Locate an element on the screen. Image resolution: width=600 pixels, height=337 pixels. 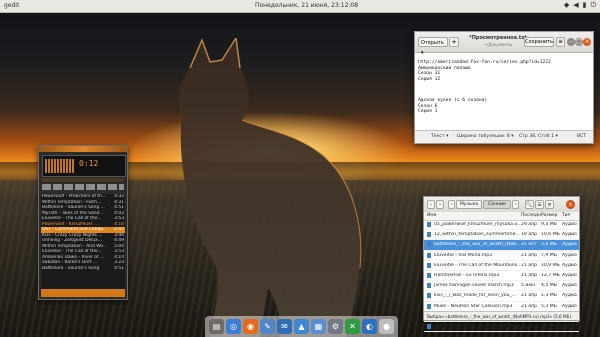
files-icon: ▤ is located at coordinates (216, 326).